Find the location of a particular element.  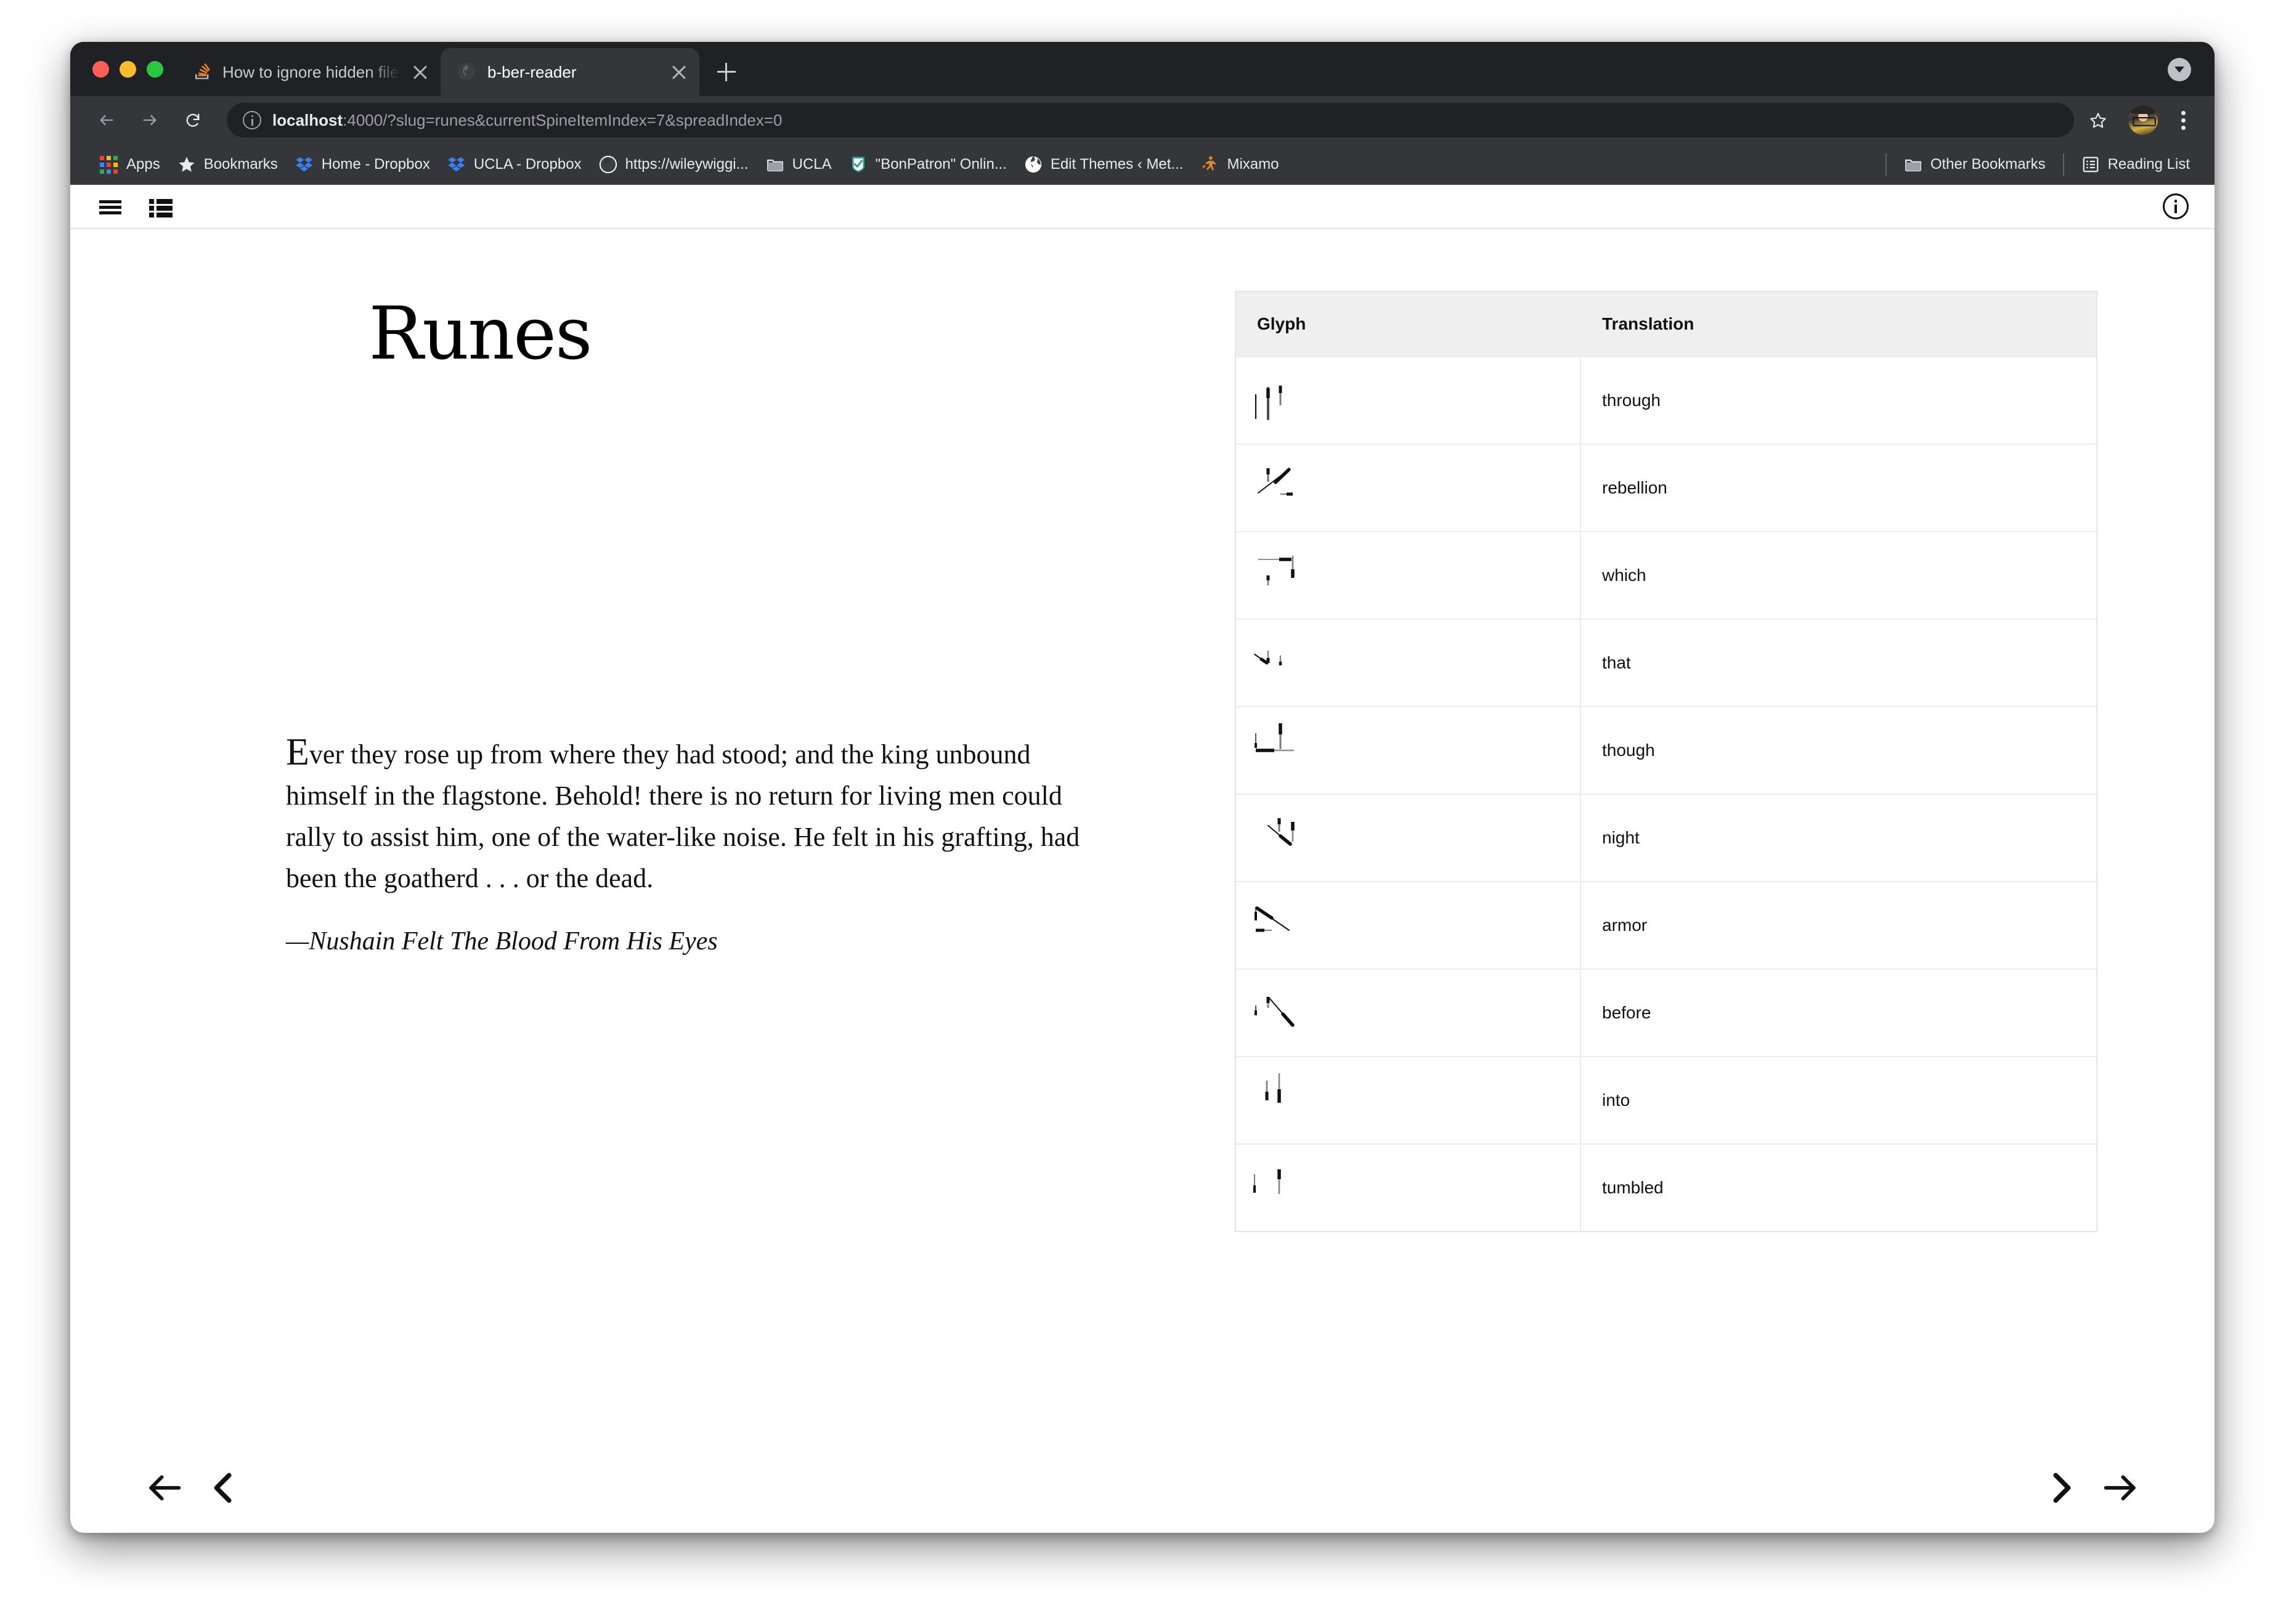

table-row: night is located at coordinates (1666, 837).